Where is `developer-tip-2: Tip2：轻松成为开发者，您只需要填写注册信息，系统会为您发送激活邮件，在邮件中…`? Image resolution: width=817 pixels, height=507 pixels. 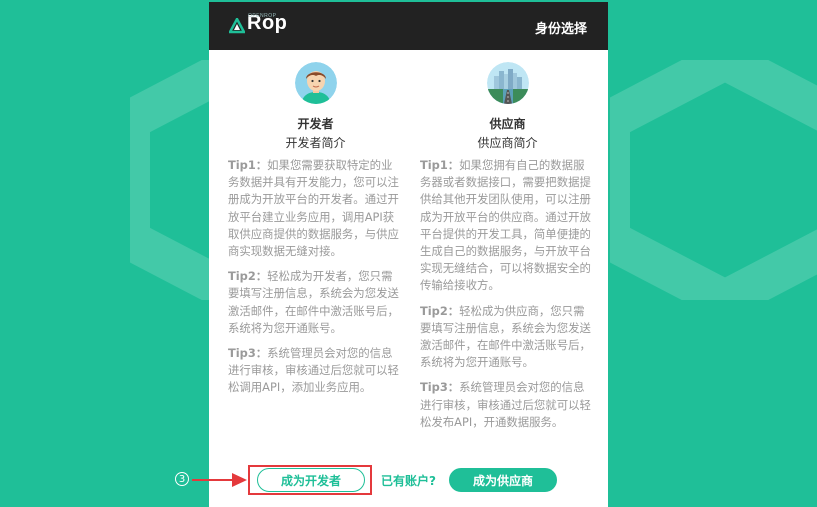 developer-tip-2: Tip2：轻松成为开发者，您只需要填写注册信息，系统会为您发送激活邮件，在邮件中… is located at coordinates (315, 302).